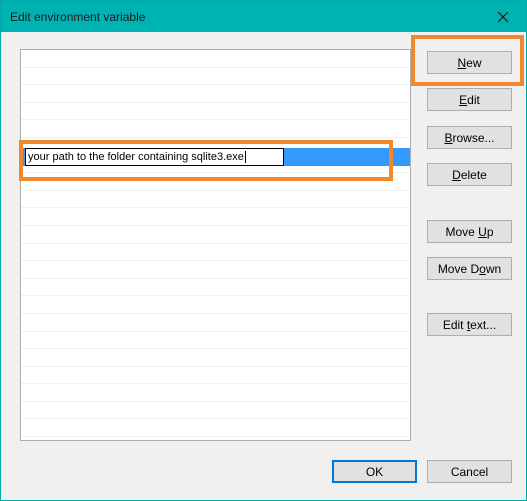 This screenshot has height=501, width=527. I want to click on close-icon, so click(503, 16).